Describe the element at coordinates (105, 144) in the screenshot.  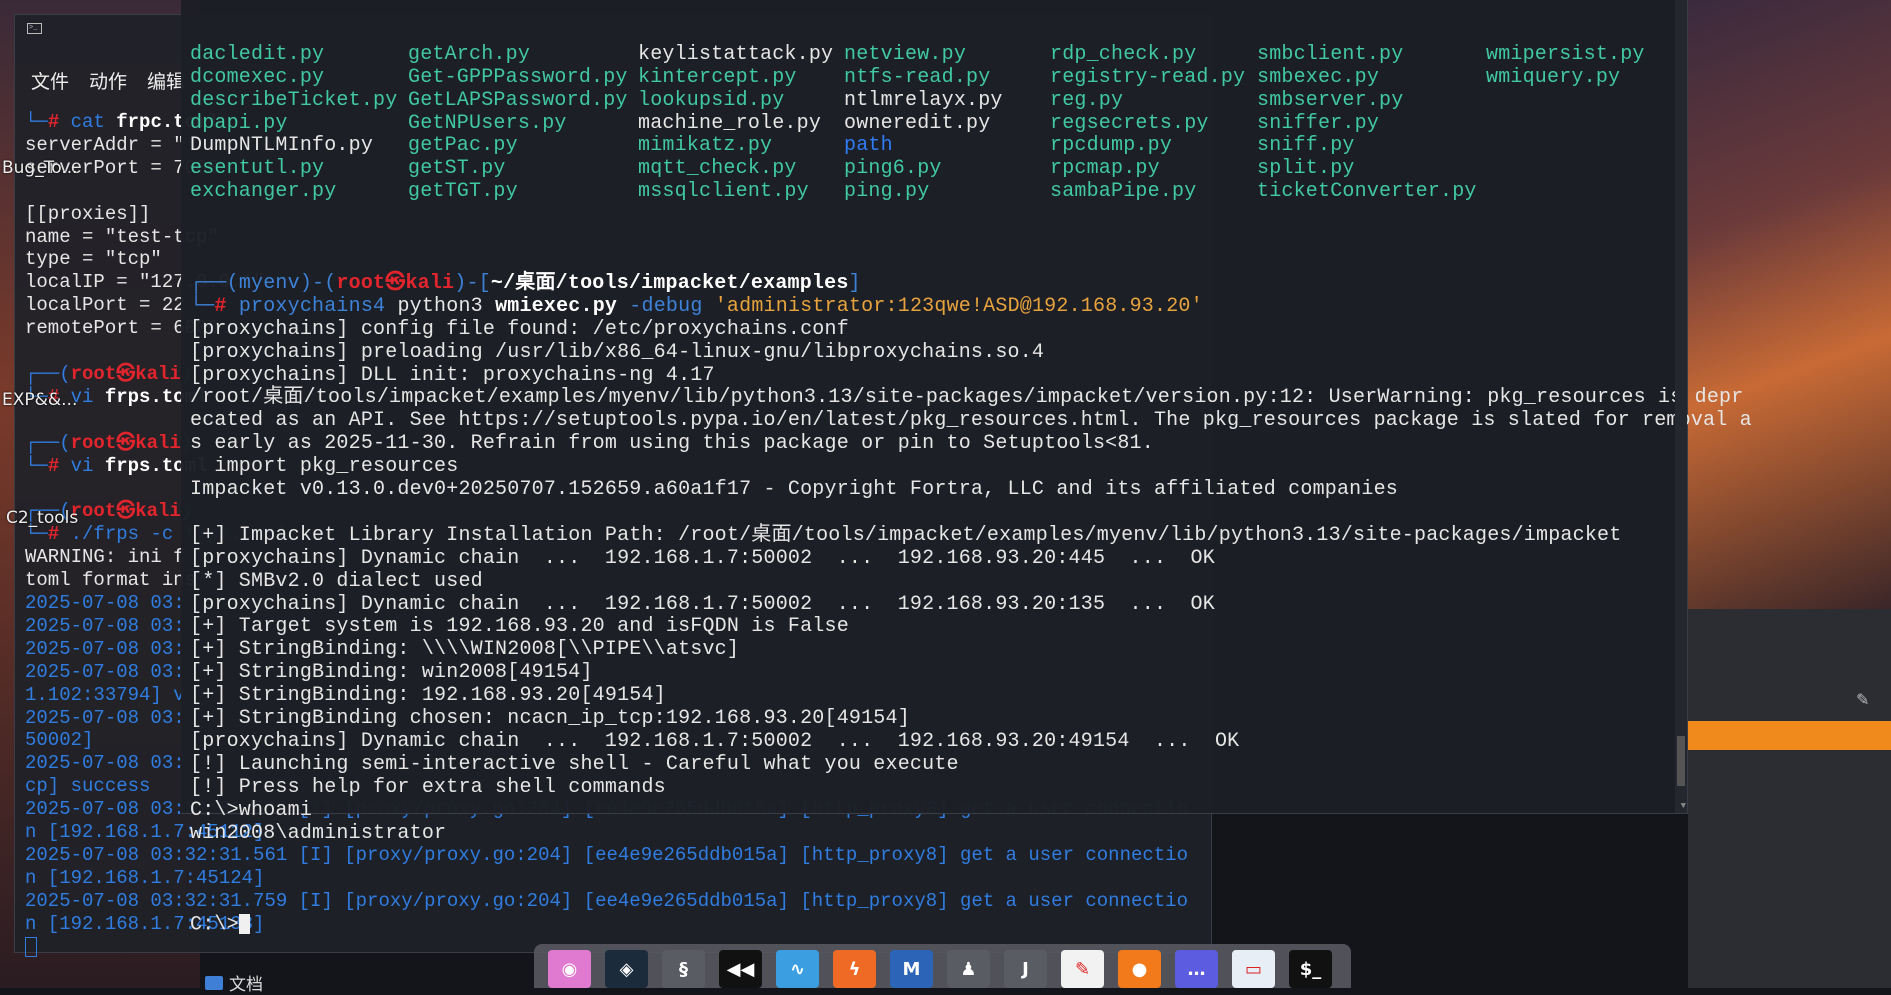
I see `terminal-text: serverAddr = "` at that location.